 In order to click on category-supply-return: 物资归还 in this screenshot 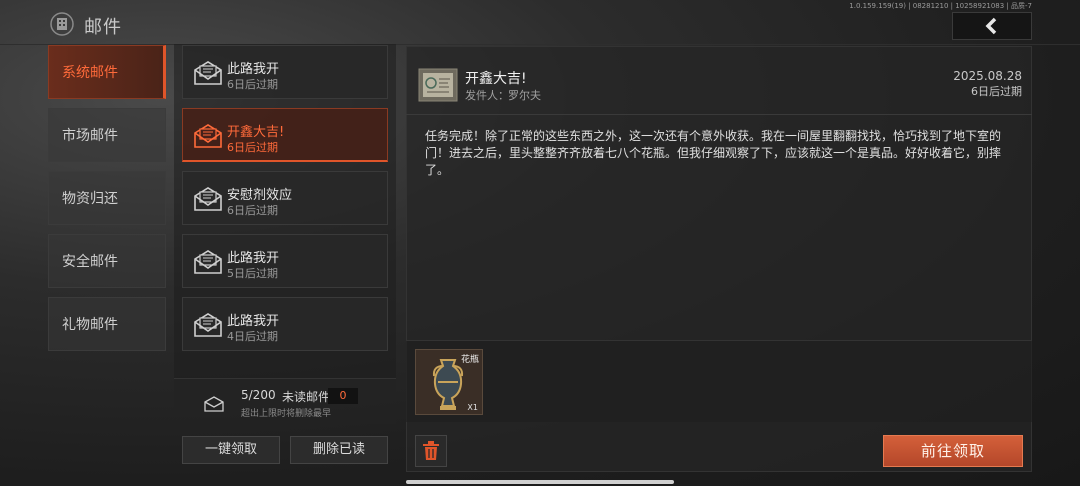, I will do `click(107, 198)`.